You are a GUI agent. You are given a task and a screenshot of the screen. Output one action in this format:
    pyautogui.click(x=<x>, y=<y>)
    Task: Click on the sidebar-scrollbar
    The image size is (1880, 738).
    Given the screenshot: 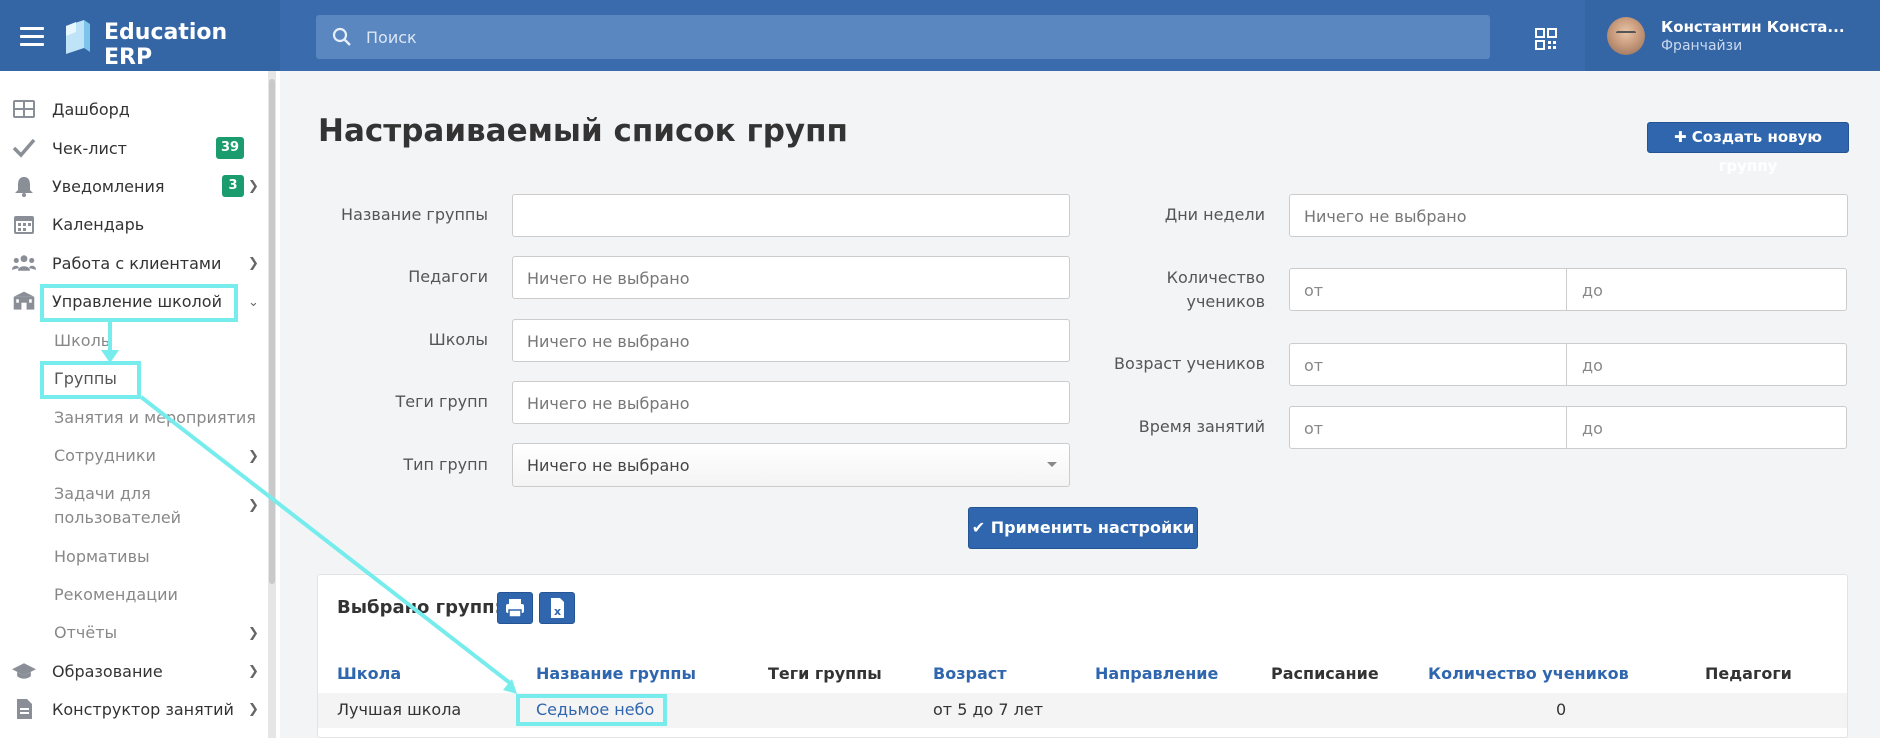 What is the action you would take?
    pyautogui.click(x=272, y=404)
    